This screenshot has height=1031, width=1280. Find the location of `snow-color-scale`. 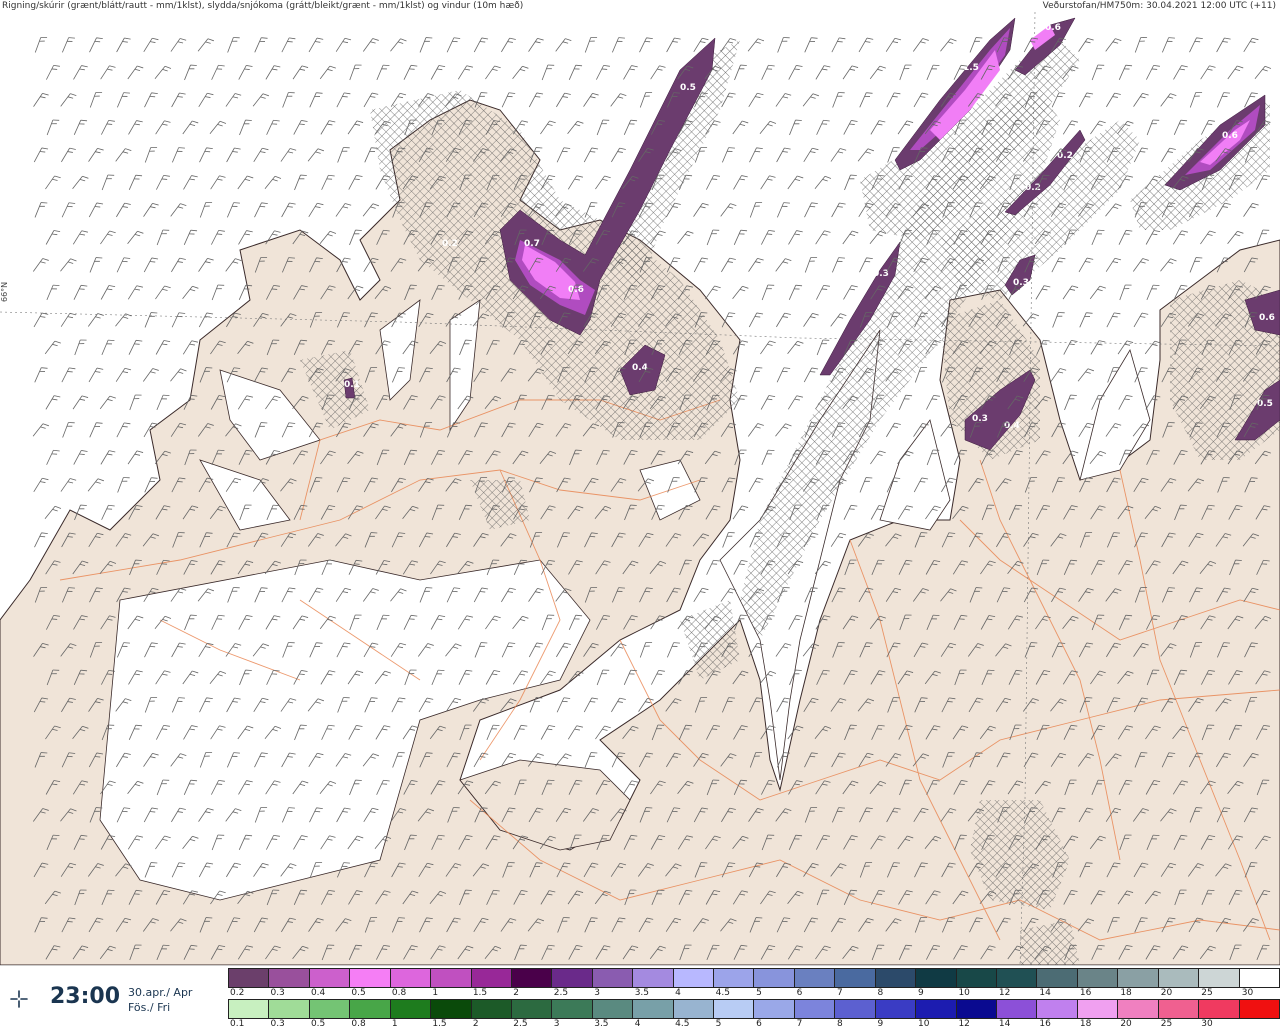

snow-color-scale is located at coordinates (754, 978).